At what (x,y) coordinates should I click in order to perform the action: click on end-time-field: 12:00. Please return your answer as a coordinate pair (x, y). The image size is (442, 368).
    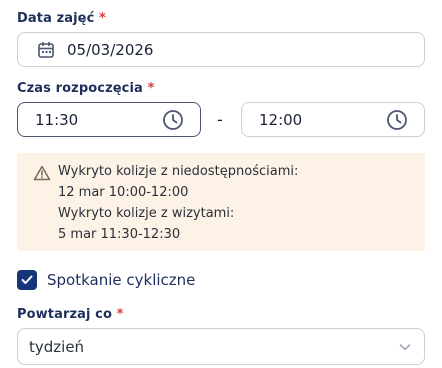
    Looking at the image, I should click on (333, 119).